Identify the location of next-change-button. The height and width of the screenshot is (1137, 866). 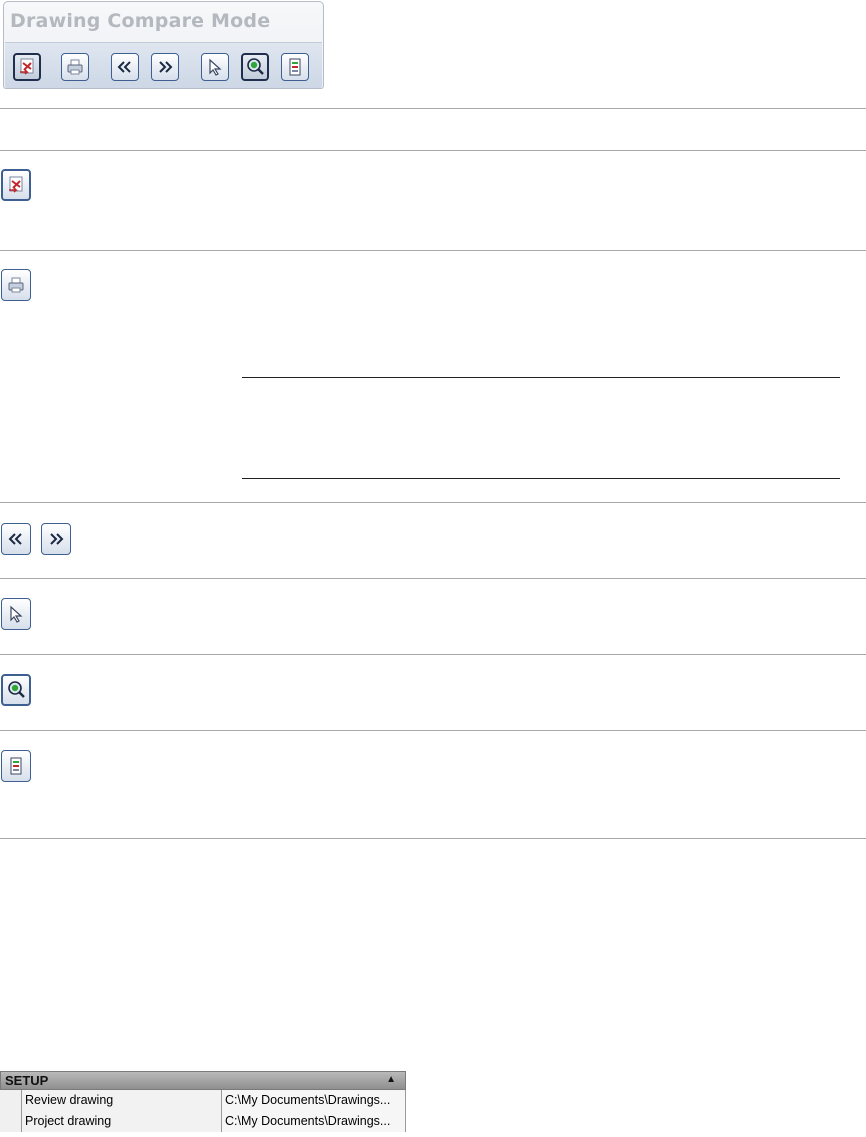
(165, 67).